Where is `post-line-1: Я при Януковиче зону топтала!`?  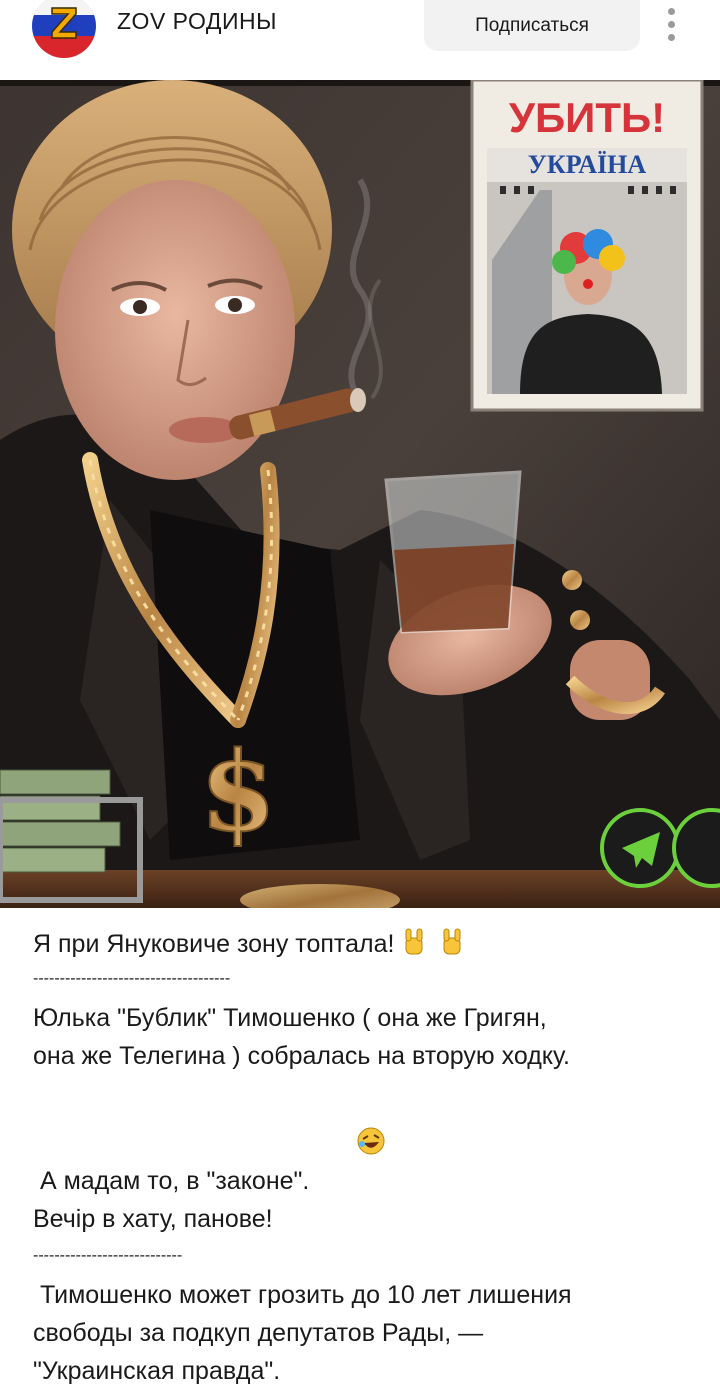
post-line-1: Я при Януковиче зону топтала! is located at coordinates (214, 944).